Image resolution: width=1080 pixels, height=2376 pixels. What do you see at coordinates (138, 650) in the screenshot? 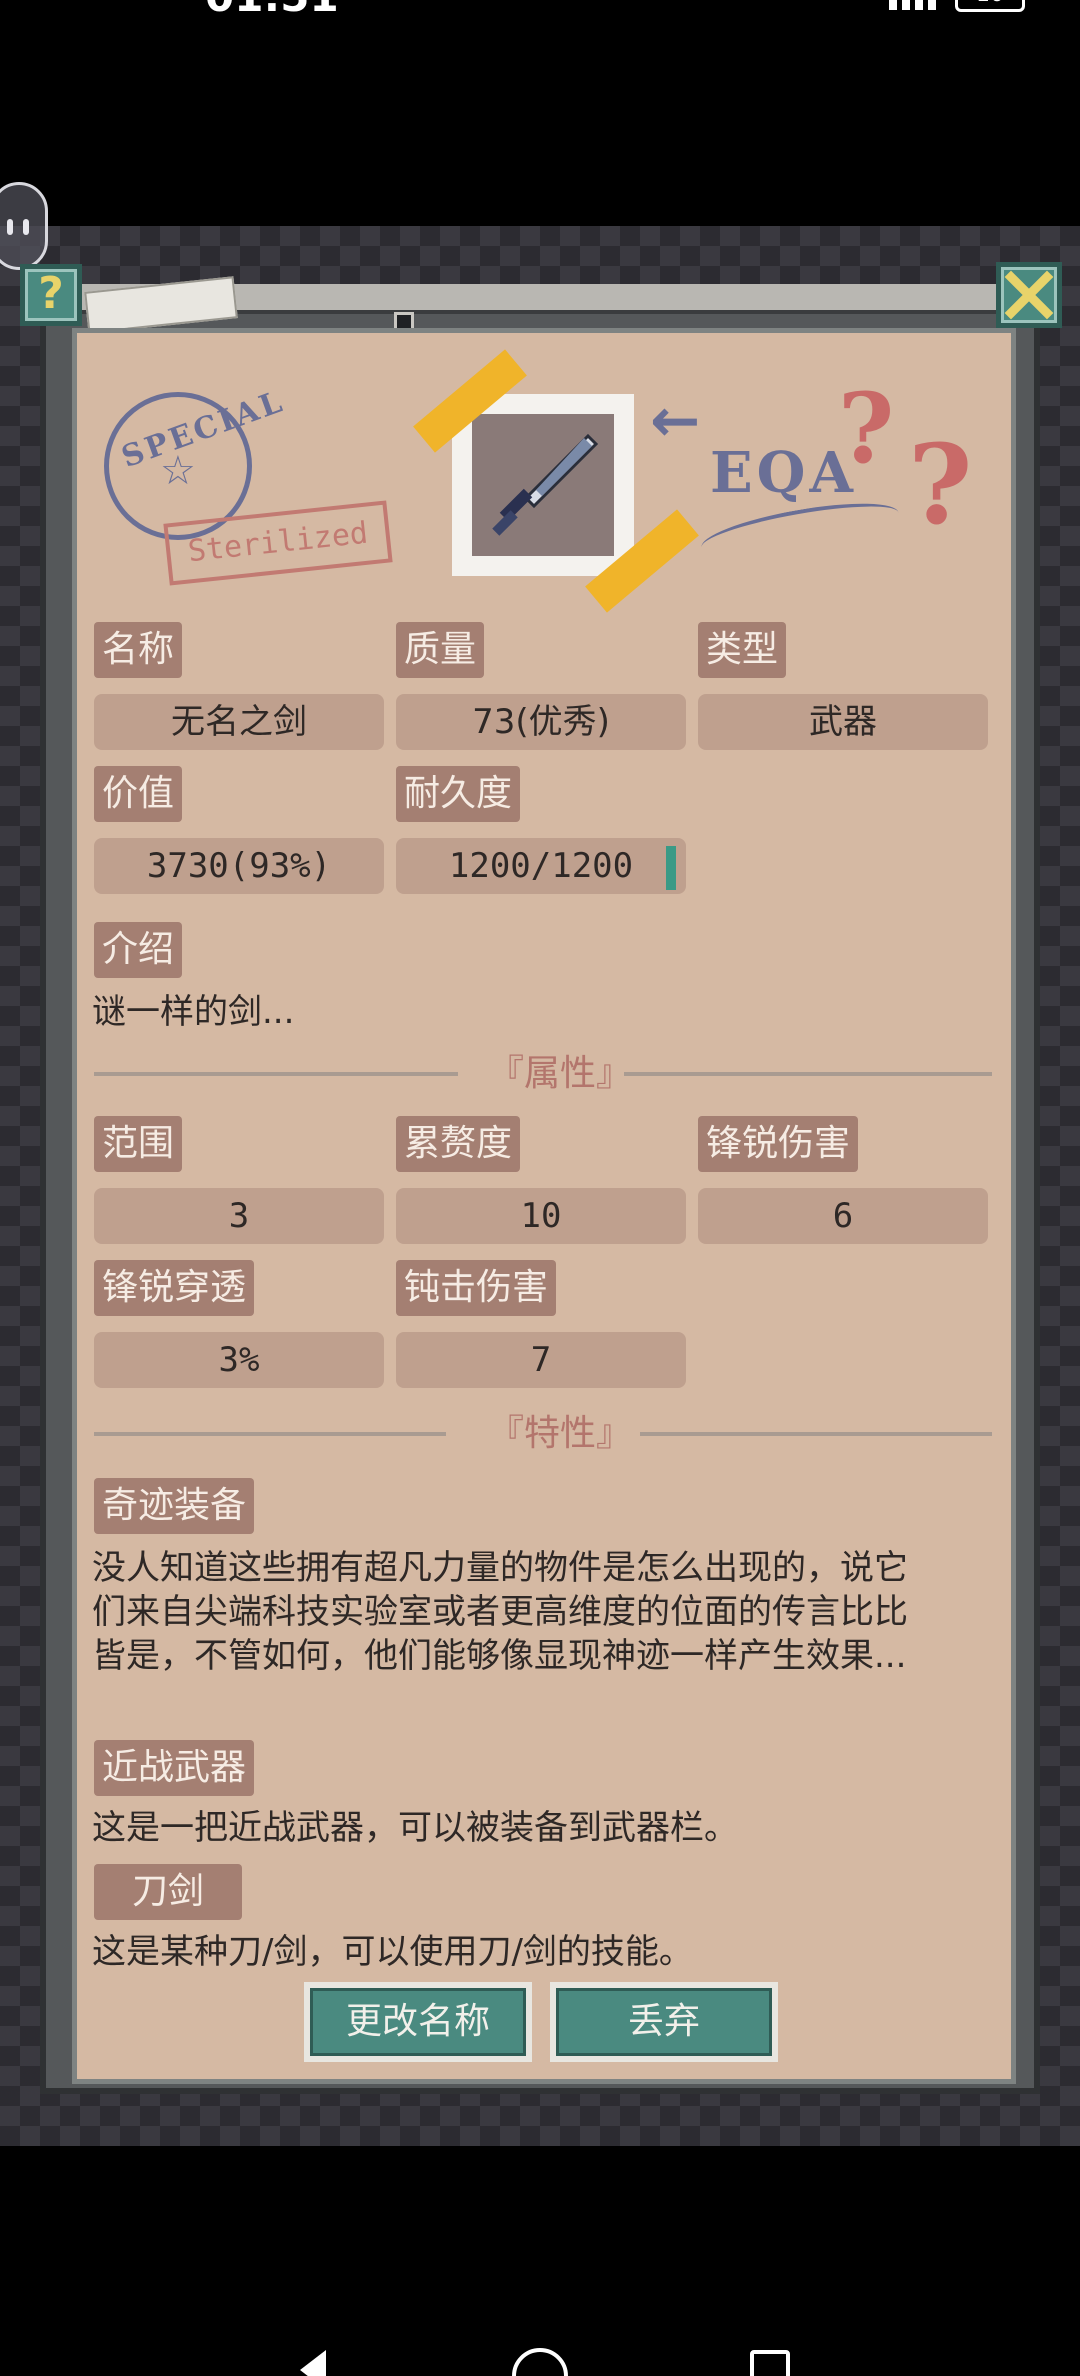
I see `name-label: 名称` at bounding box center [138, 650].